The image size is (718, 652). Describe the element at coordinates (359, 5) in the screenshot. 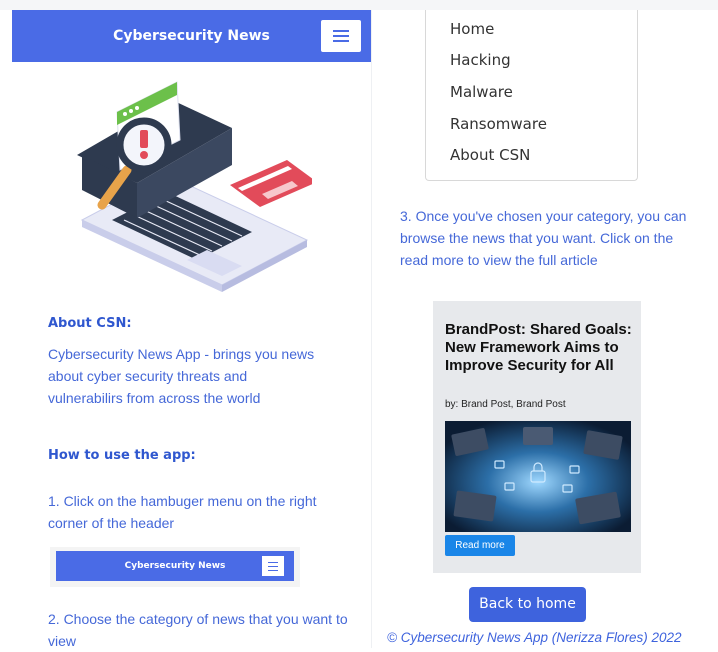

I see `top-strip` at that location.